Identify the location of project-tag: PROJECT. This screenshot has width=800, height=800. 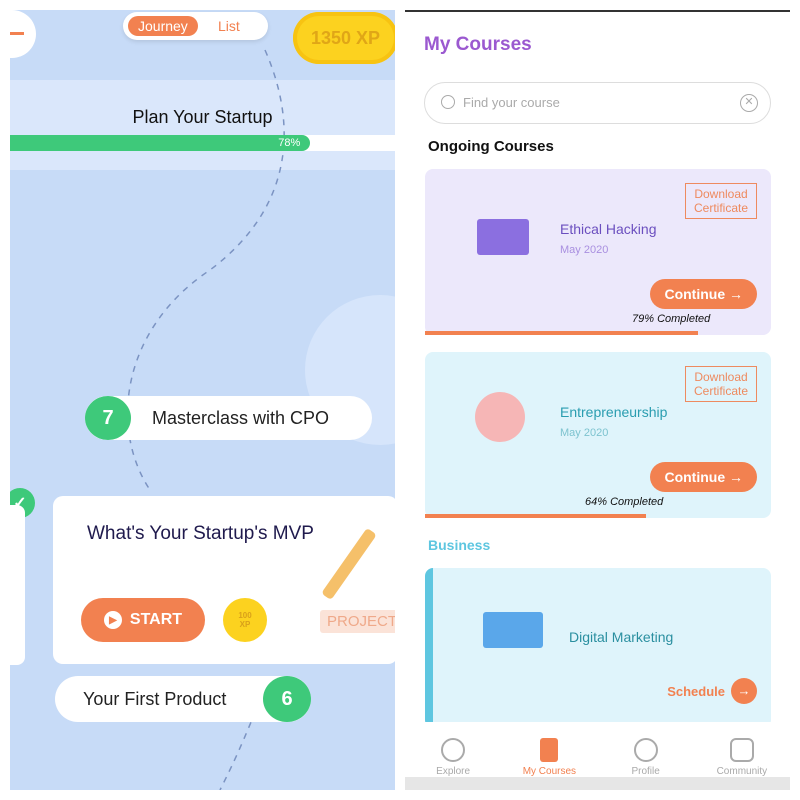
(357, 621).